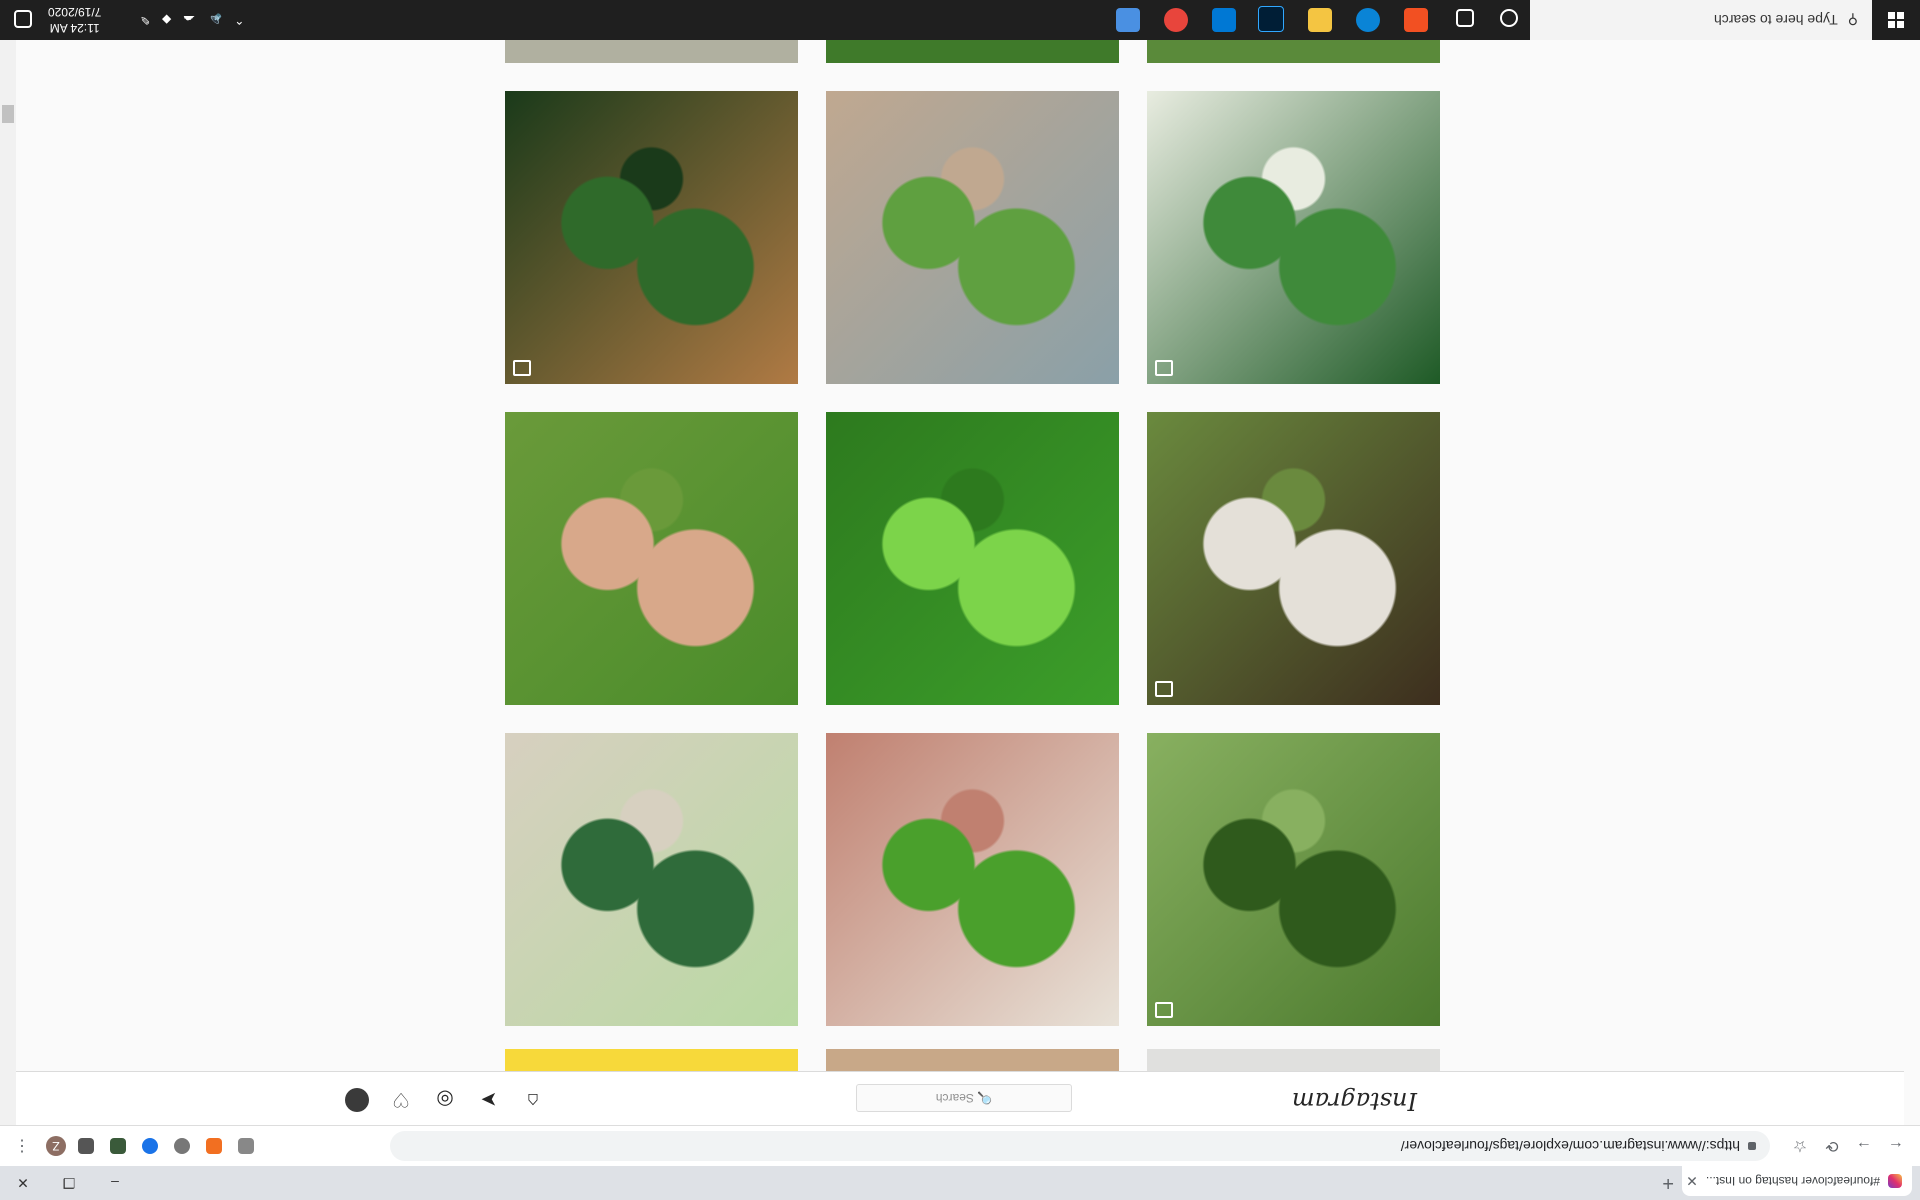 The image size is (1920, 1200). Describe the element at coordinates (1416, 20) in the screenshot. I see `microsoft-store-icon` at that location.